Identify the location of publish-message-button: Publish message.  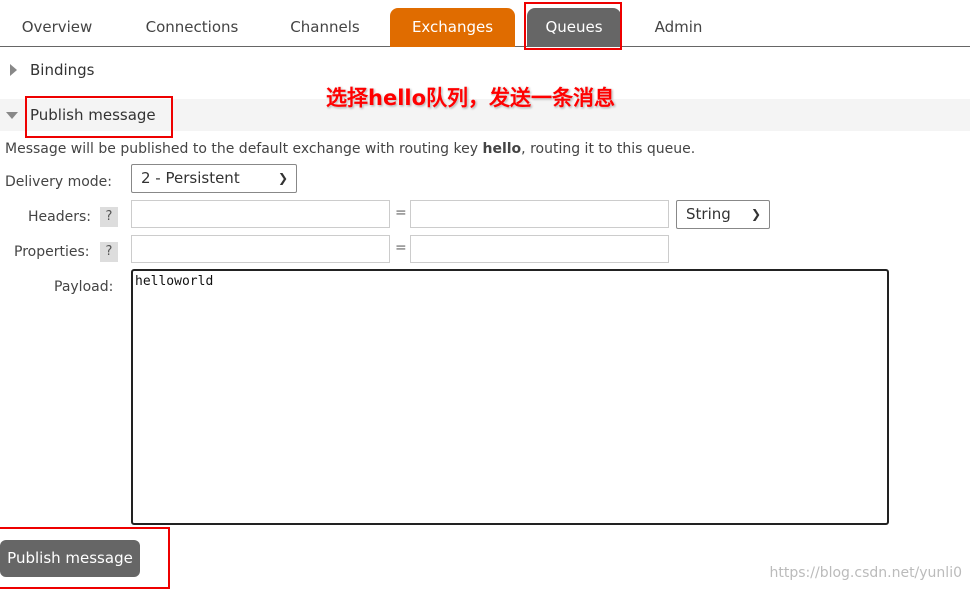
(70, 558).